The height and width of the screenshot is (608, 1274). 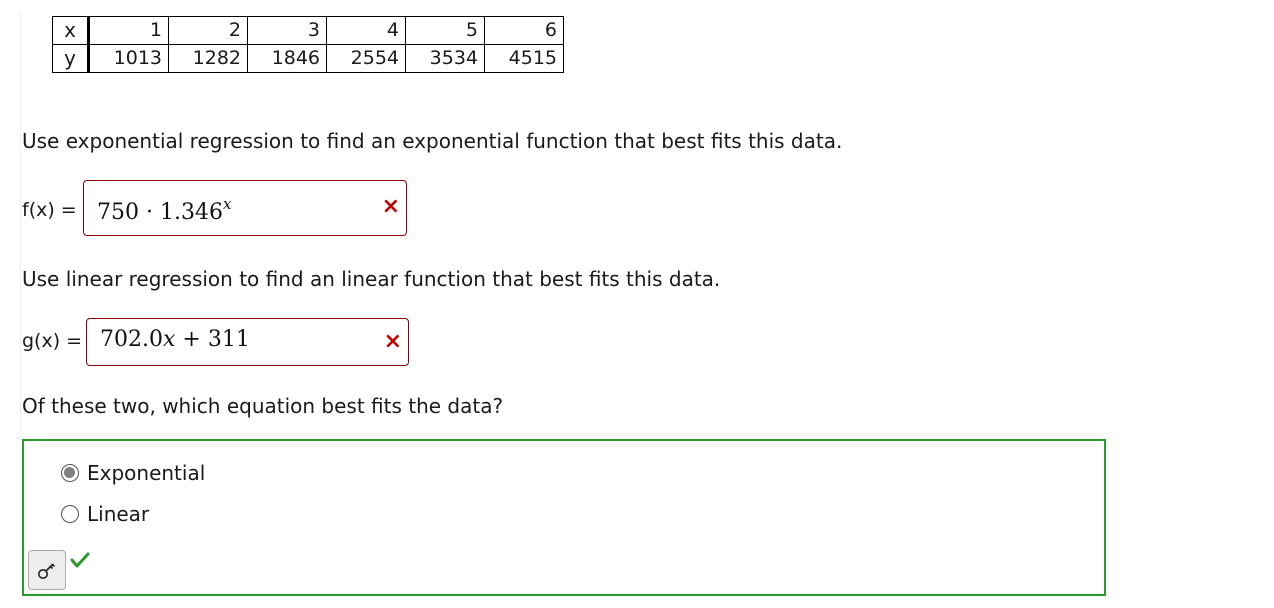 I want to click on answer-var: x, so click(x=169, y=339).